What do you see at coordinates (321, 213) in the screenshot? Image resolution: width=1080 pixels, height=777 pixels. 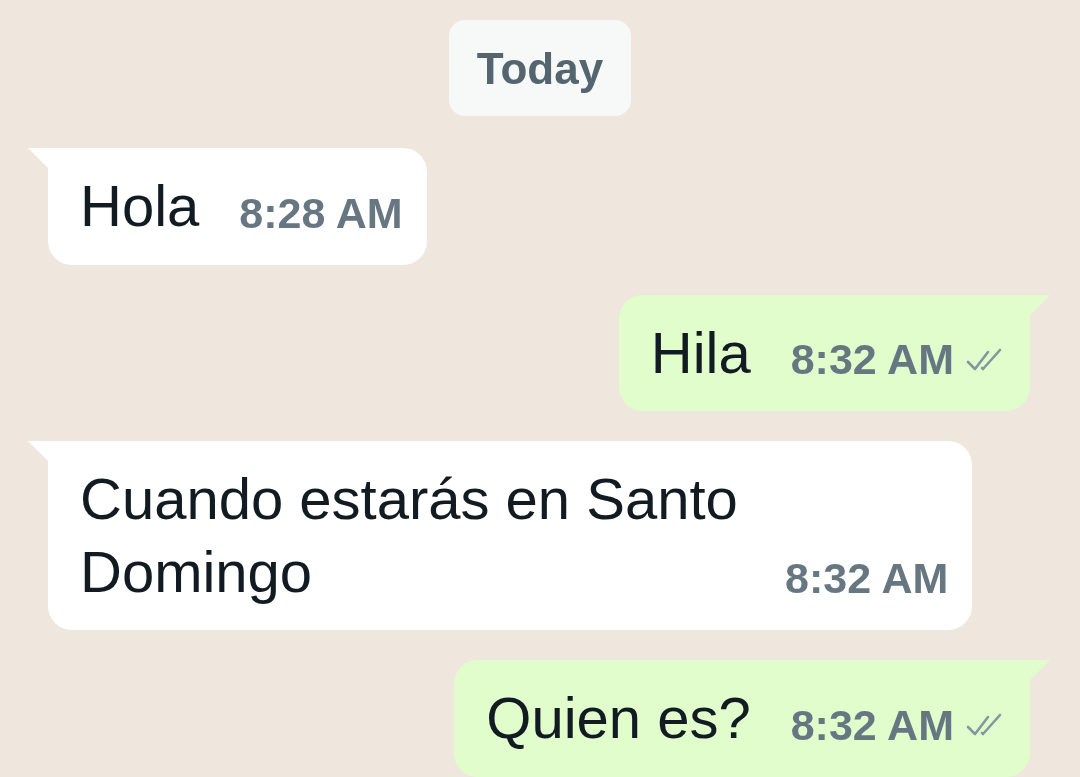 I see `message-time: 8:28 AM` at bounding box center [321, 213].